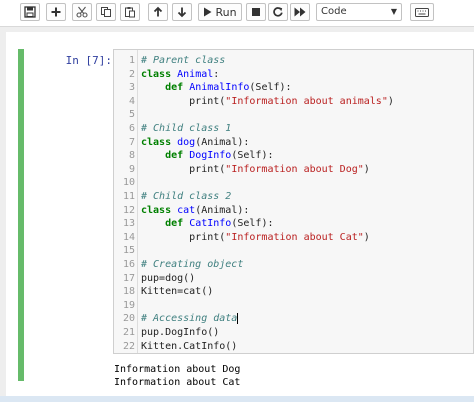 This screenshot has height=402, width=474. I want to click on copy-button, so click(106, 12).